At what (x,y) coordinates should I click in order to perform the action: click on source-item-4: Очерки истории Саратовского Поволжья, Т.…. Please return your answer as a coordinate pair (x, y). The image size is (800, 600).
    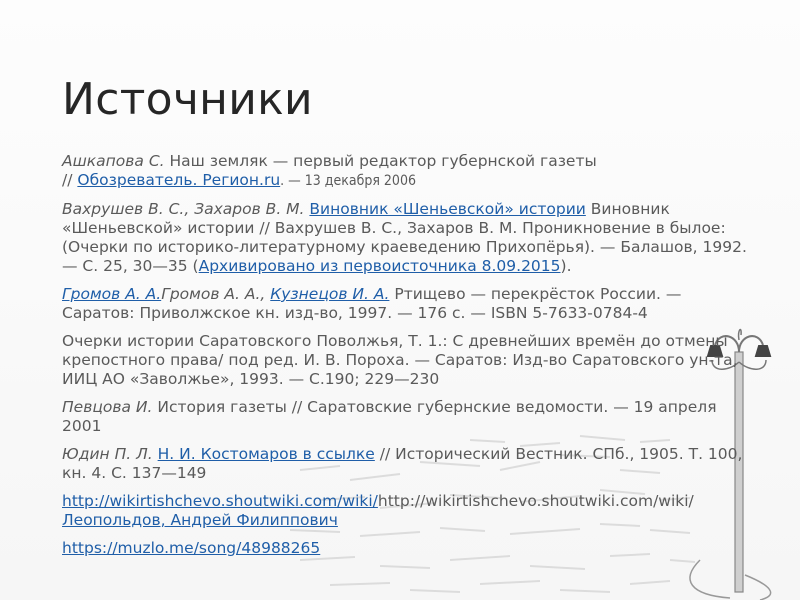
    Looking at the image, I should click on (407, 360).